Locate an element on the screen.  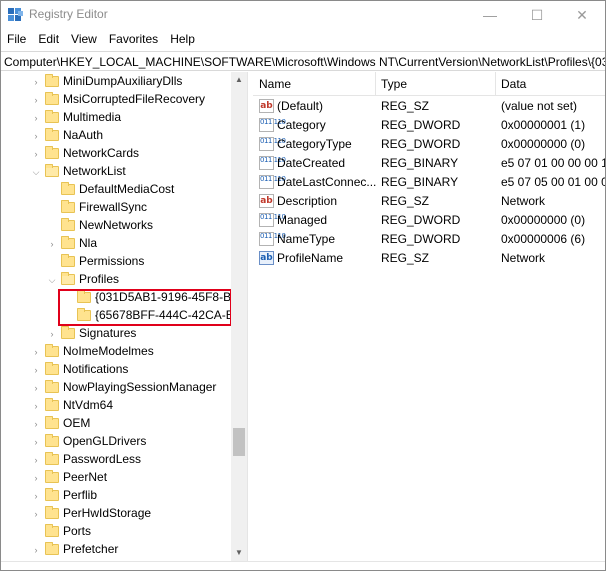
tree-item: Ports is located at coordinates (116, 532).